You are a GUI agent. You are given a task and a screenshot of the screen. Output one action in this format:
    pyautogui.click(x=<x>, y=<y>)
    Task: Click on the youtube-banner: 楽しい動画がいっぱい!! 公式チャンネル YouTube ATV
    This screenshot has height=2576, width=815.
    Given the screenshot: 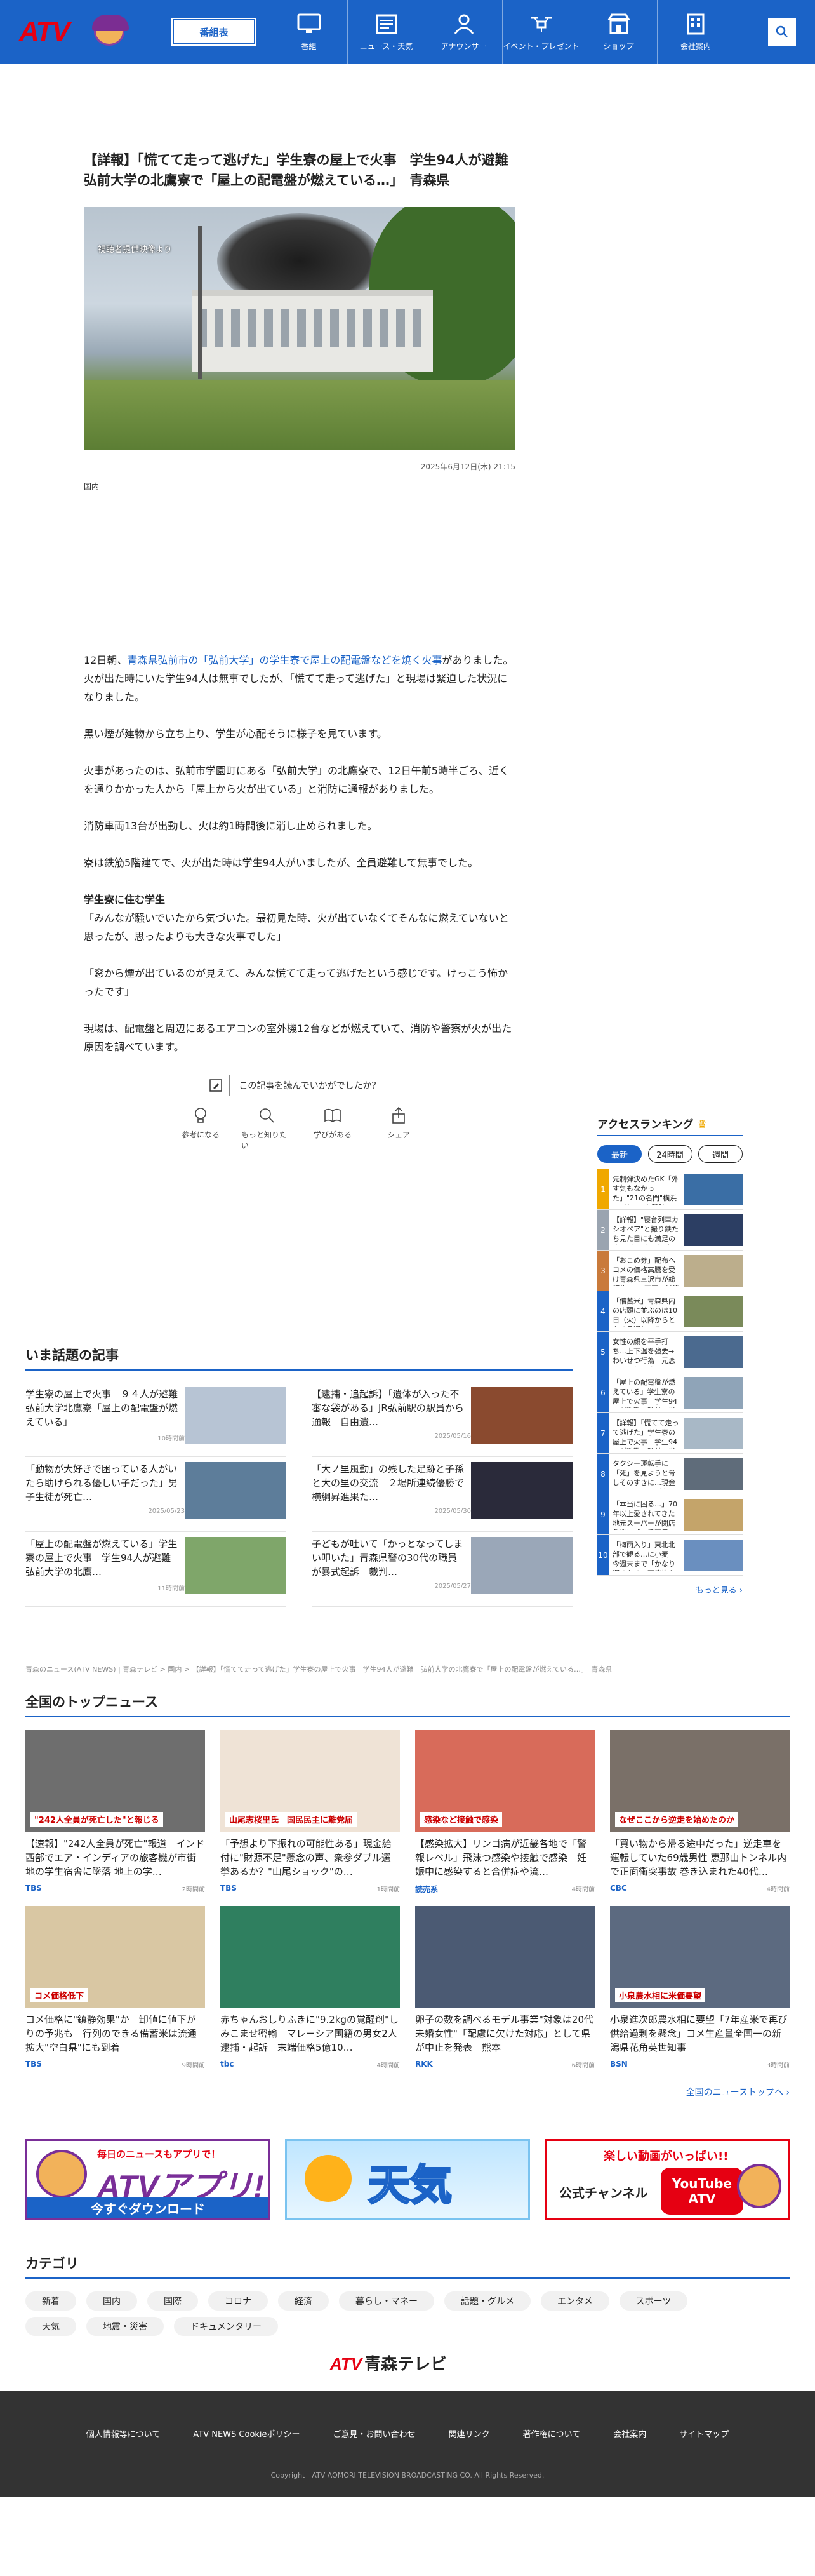 What is the action you would take?
    pyautogui.click(x=667, y=2179)
    